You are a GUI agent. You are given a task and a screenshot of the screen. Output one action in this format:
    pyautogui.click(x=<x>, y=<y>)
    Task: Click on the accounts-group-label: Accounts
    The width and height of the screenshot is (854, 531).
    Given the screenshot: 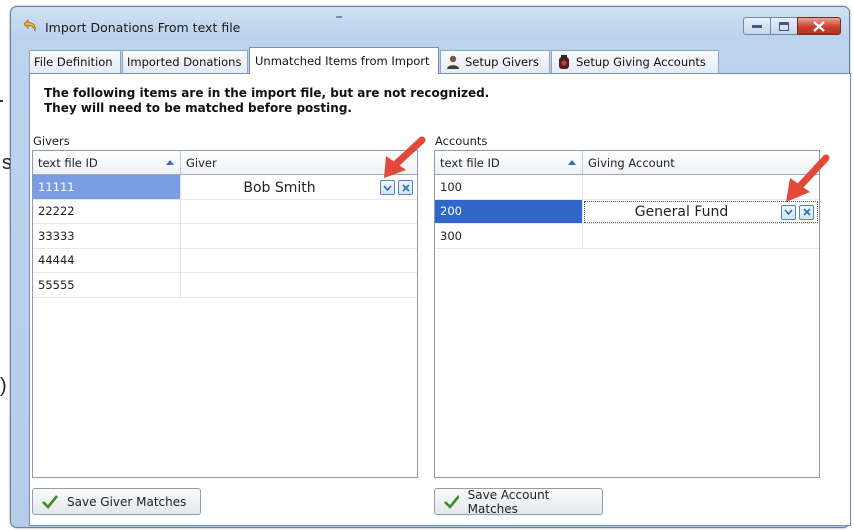 What is the action you would take?
    pyautogui.click(x=461, y=141)
    